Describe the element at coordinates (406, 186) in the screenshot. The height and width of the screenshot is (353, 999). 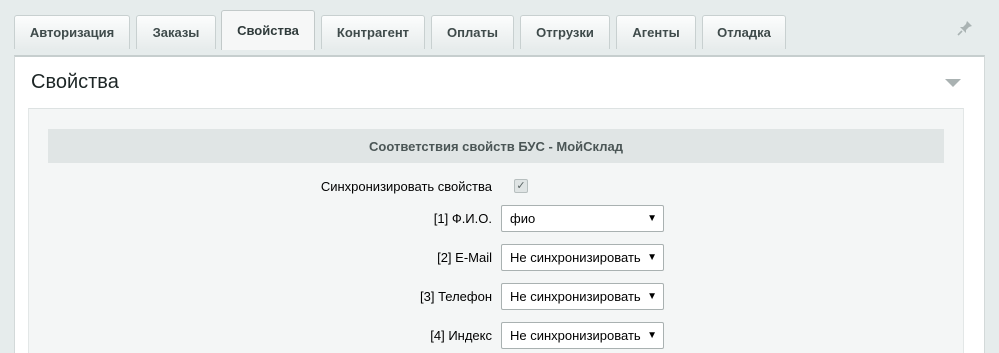
I see `sync-properties-label: Синхронизировать свойства` at that location.